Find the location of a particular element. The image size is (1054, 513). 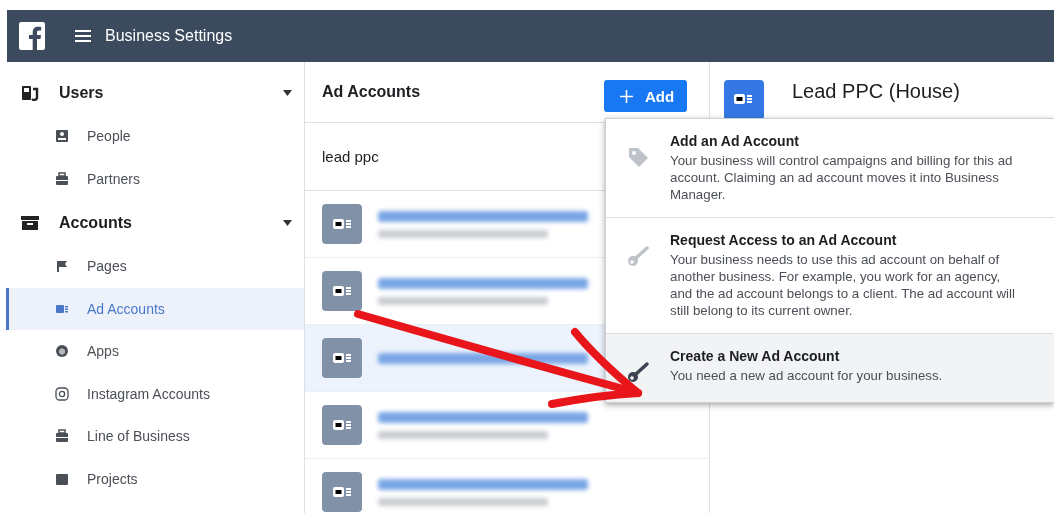

section-title: Users is located at coordinates (161, 92).